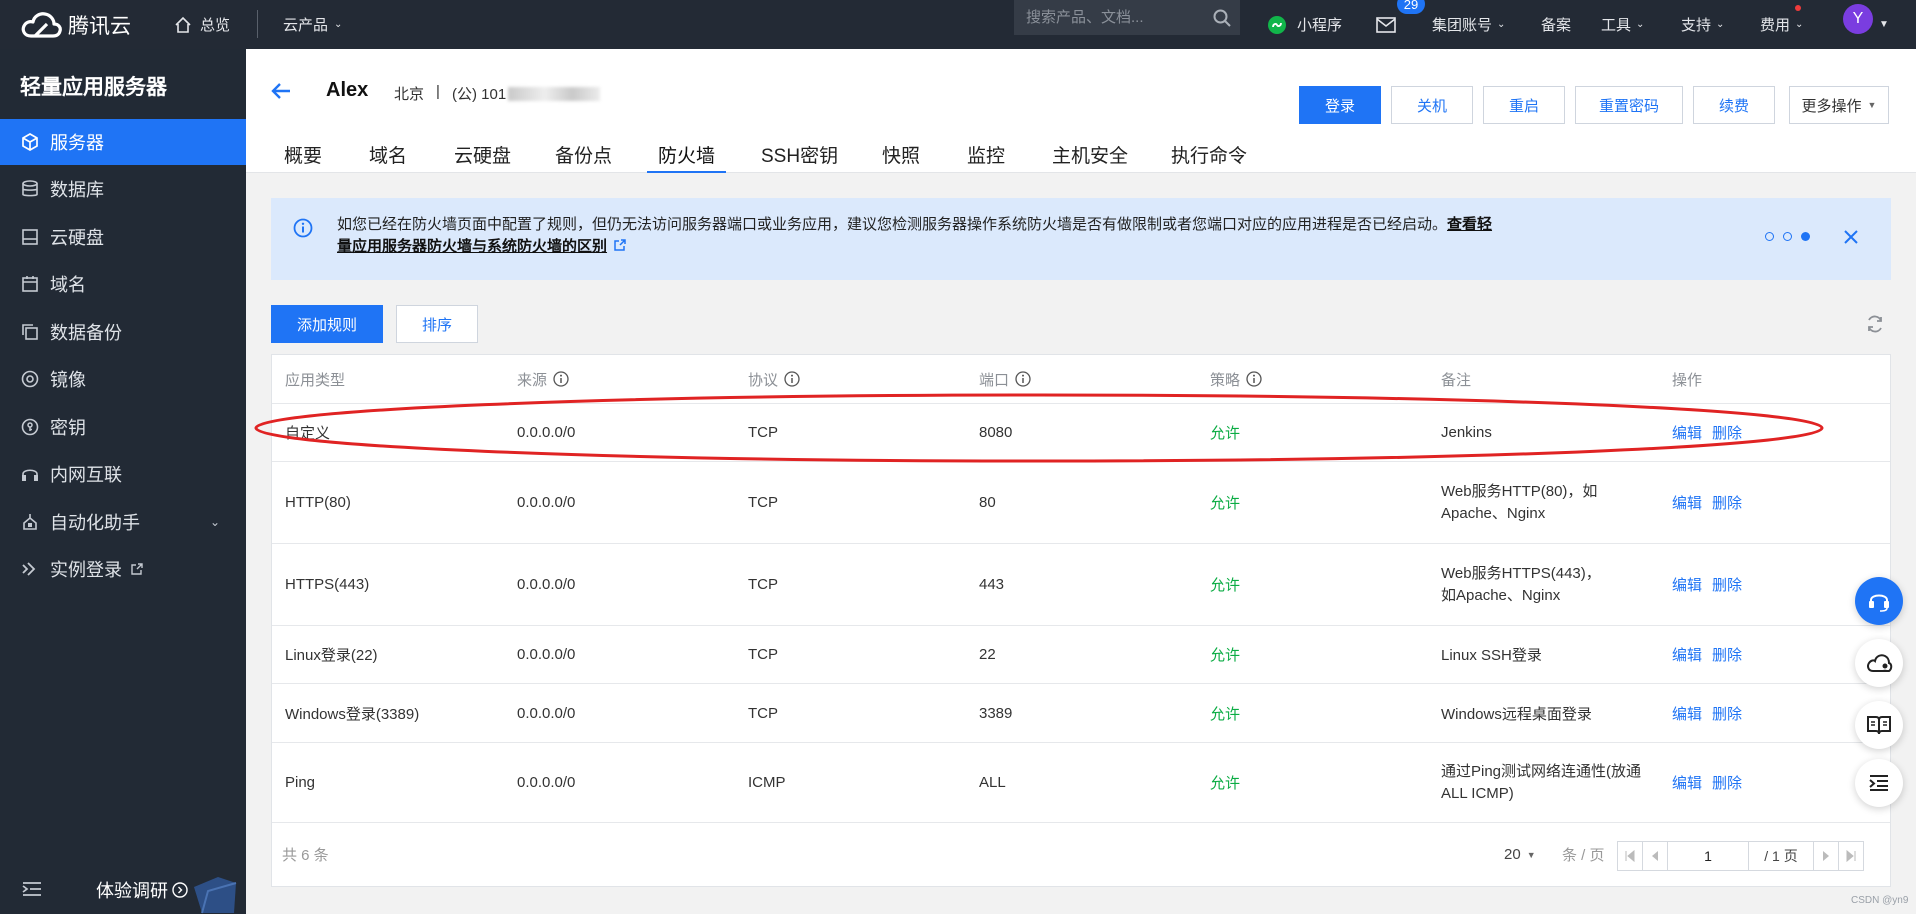  Describe the element at coordinates (215, 25) in the screenshot. I see `overview-label: 总览` at that location.